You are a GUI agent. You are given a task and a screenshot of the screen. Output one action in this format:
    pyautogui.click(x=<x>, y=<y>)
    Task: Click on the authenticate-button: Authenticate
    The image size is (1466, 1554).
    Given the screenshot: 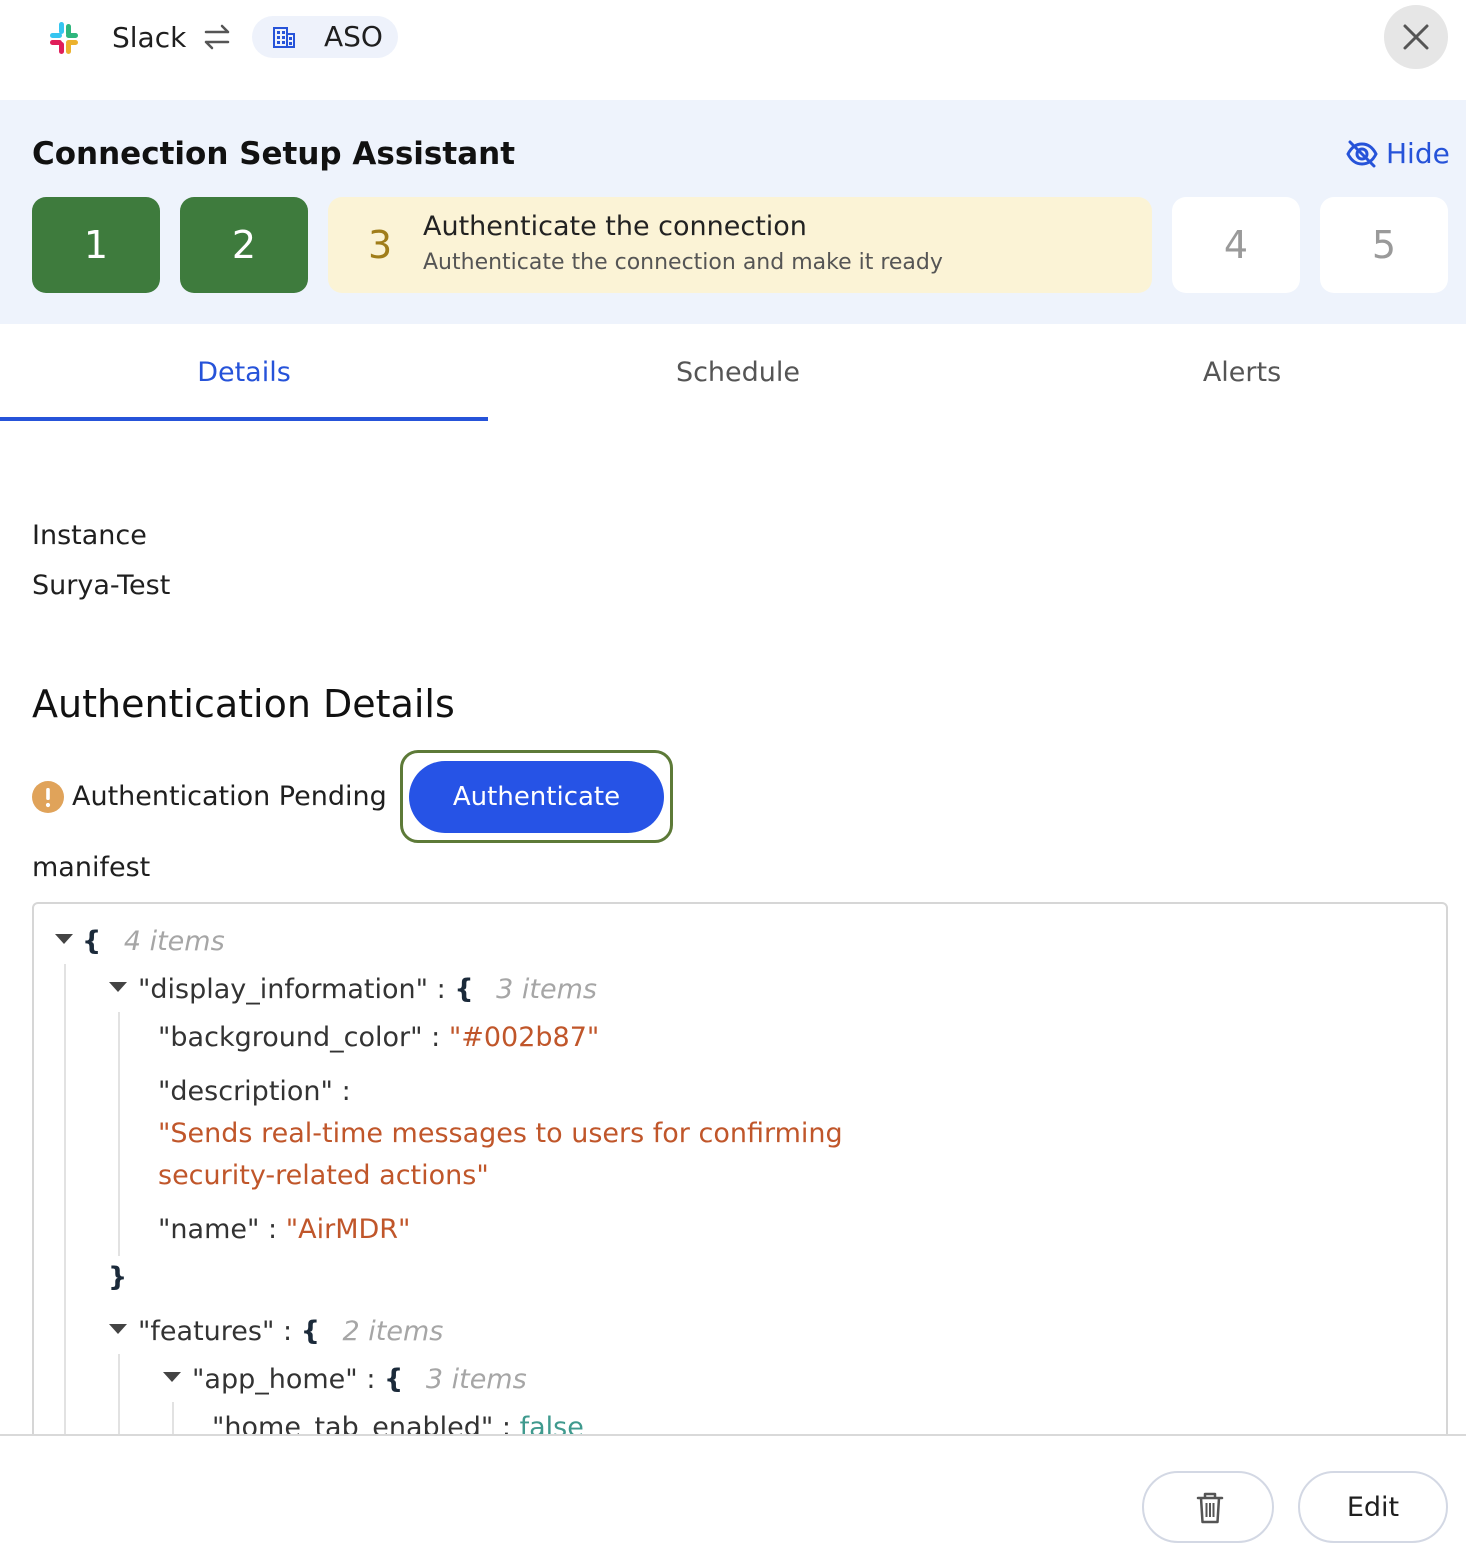 What is the action you would take?
    pyautogui.click(x=536, y=797)
    